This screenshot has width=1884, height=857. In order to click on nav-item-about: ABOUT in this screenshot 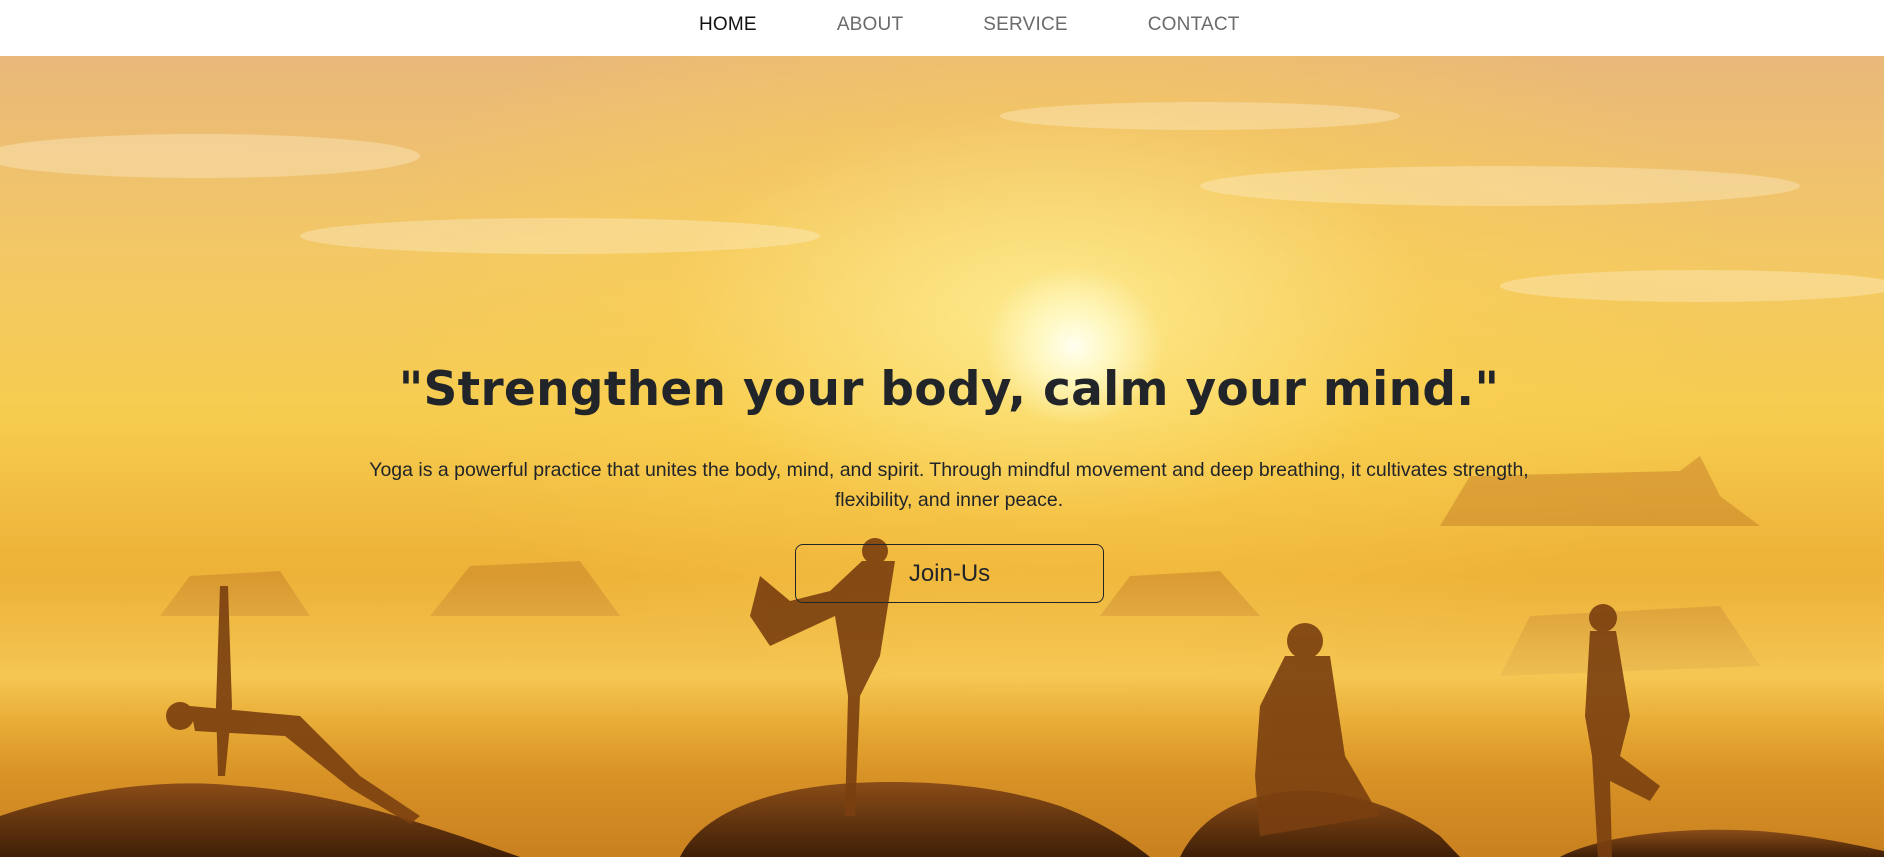, I will do `click(870, 25)`.